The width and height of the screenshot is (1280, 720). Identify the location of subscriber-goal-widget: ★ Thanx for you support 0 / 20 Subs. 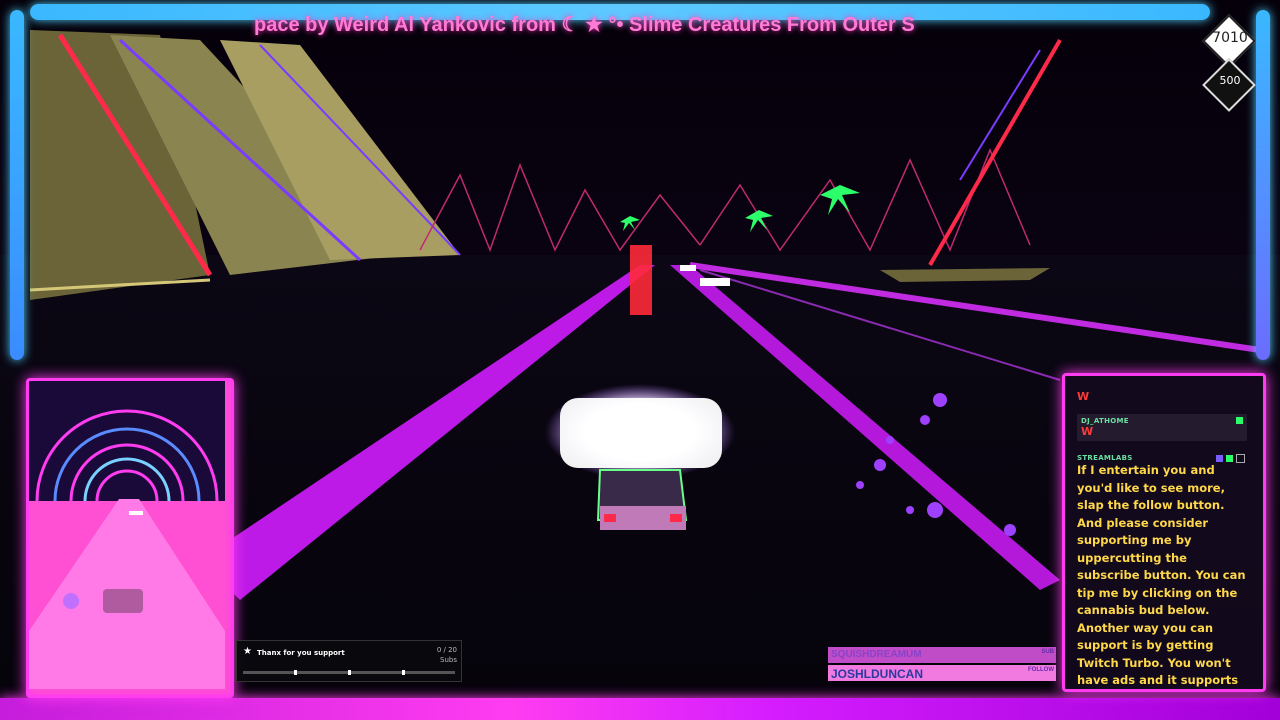
(349, 661).